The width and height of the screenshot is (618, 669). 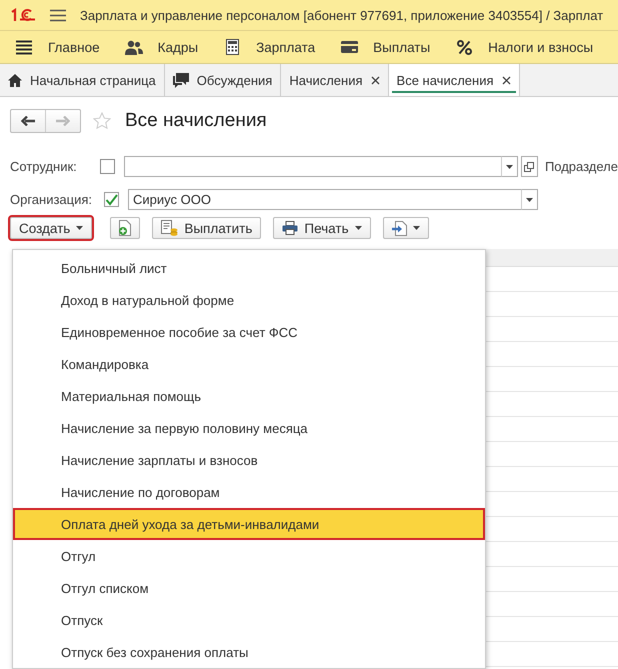 I want to click on menu-item: Материальная помощь, so click(x=249, y=396).